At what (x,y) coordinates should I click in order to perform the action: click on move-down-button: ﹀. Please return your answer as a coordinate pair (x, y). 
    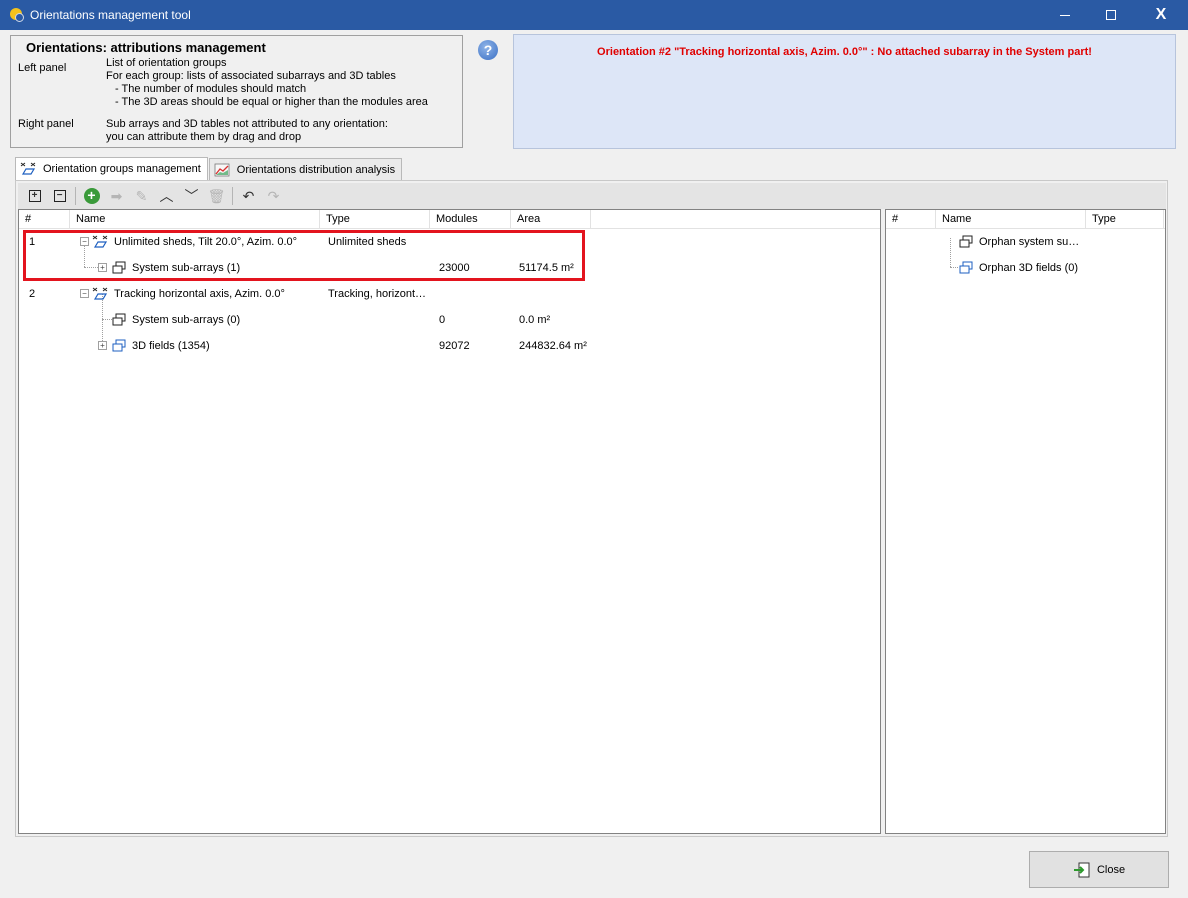
    Looking at the image, I should click on (191, 196).